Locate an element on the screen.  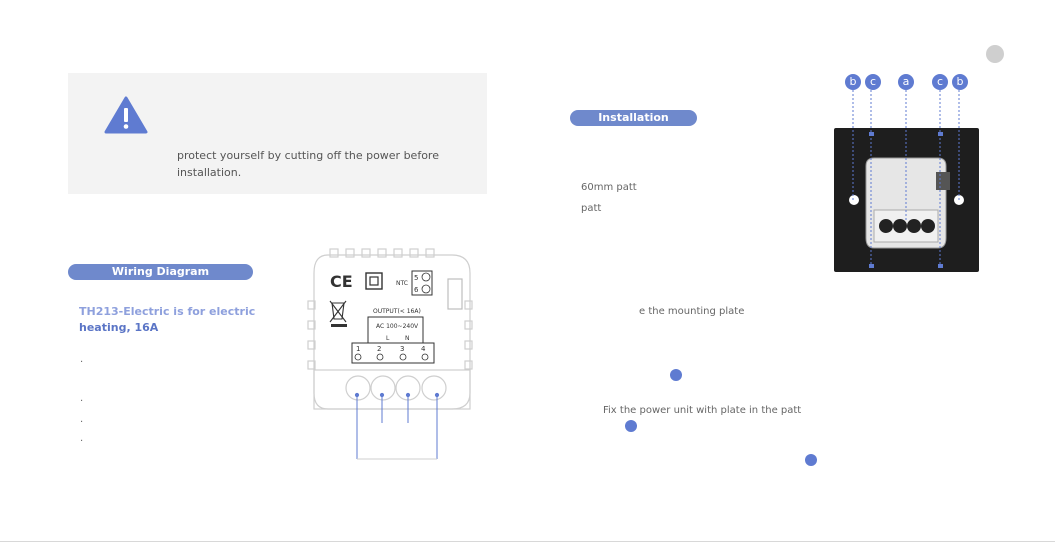
photo-label-a: a is located at coordinates (906, 82).